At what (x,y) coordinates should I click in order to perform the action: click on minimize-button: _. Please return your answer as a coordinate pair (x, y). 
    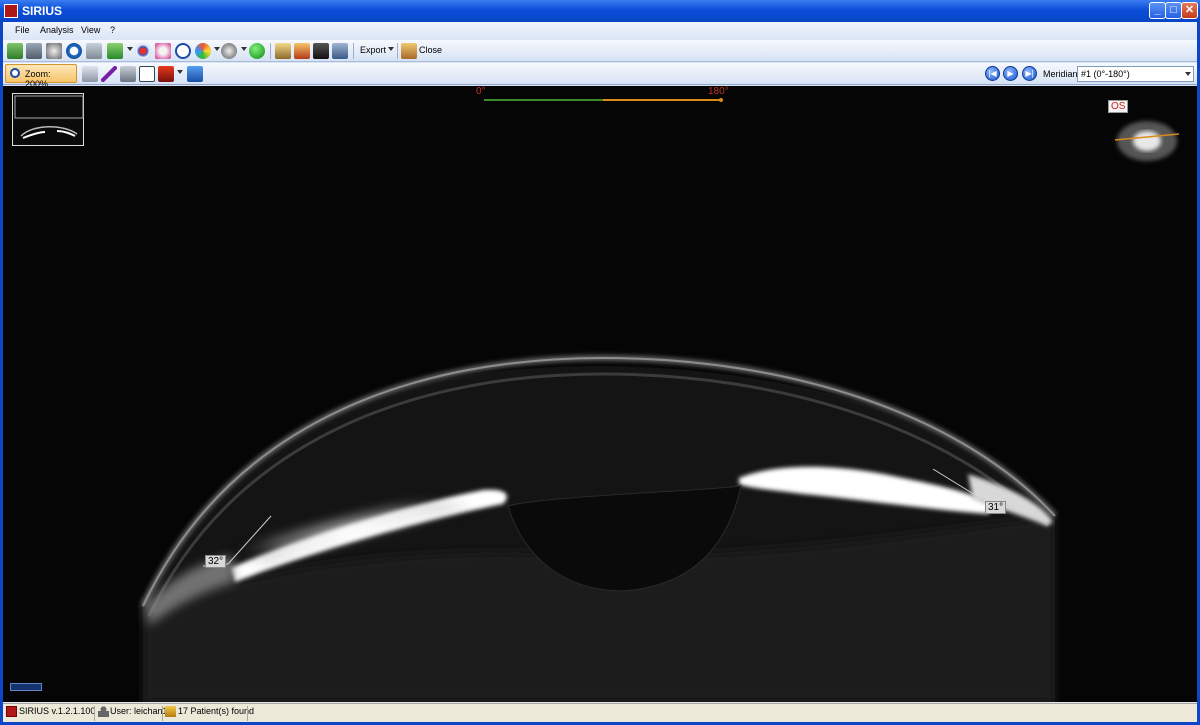
    Looking at the image, I should click on (1157, 10).